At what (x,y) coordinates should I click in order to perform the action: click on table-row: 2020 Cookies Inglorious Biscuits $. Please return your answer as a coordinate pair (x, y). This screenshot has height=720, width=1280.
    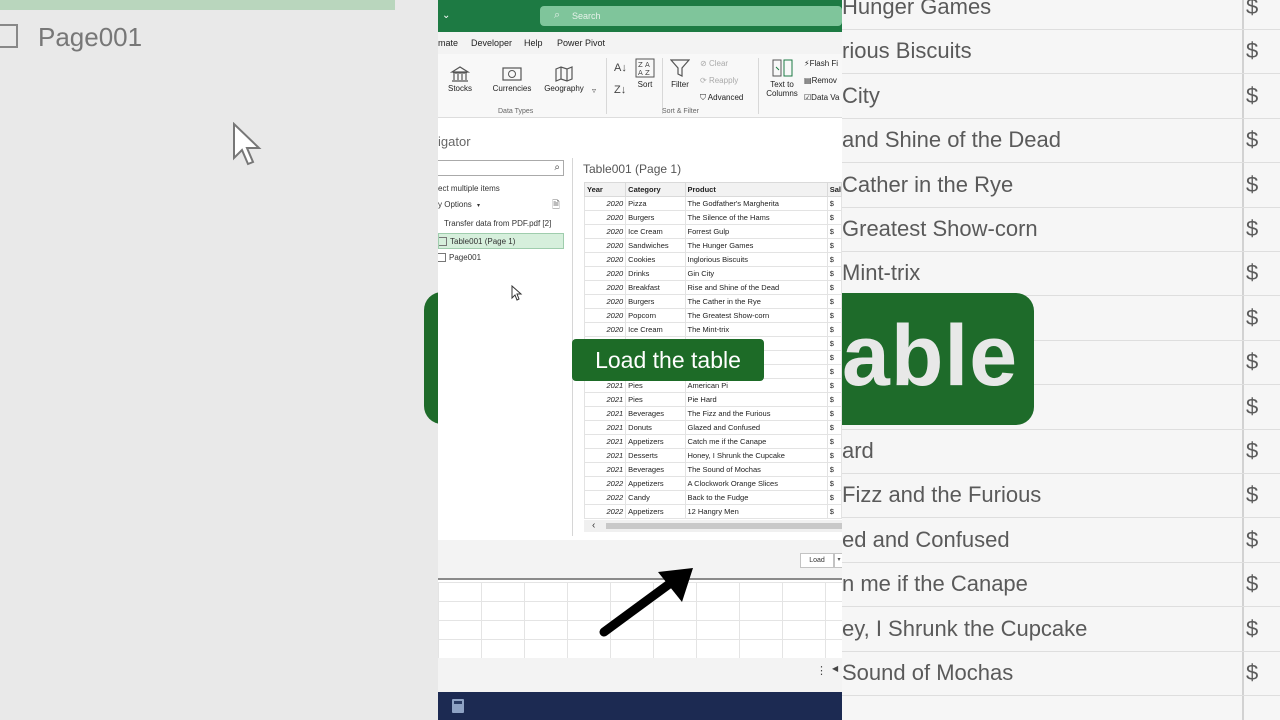
    Looking at the image, I should click on (712, 259).